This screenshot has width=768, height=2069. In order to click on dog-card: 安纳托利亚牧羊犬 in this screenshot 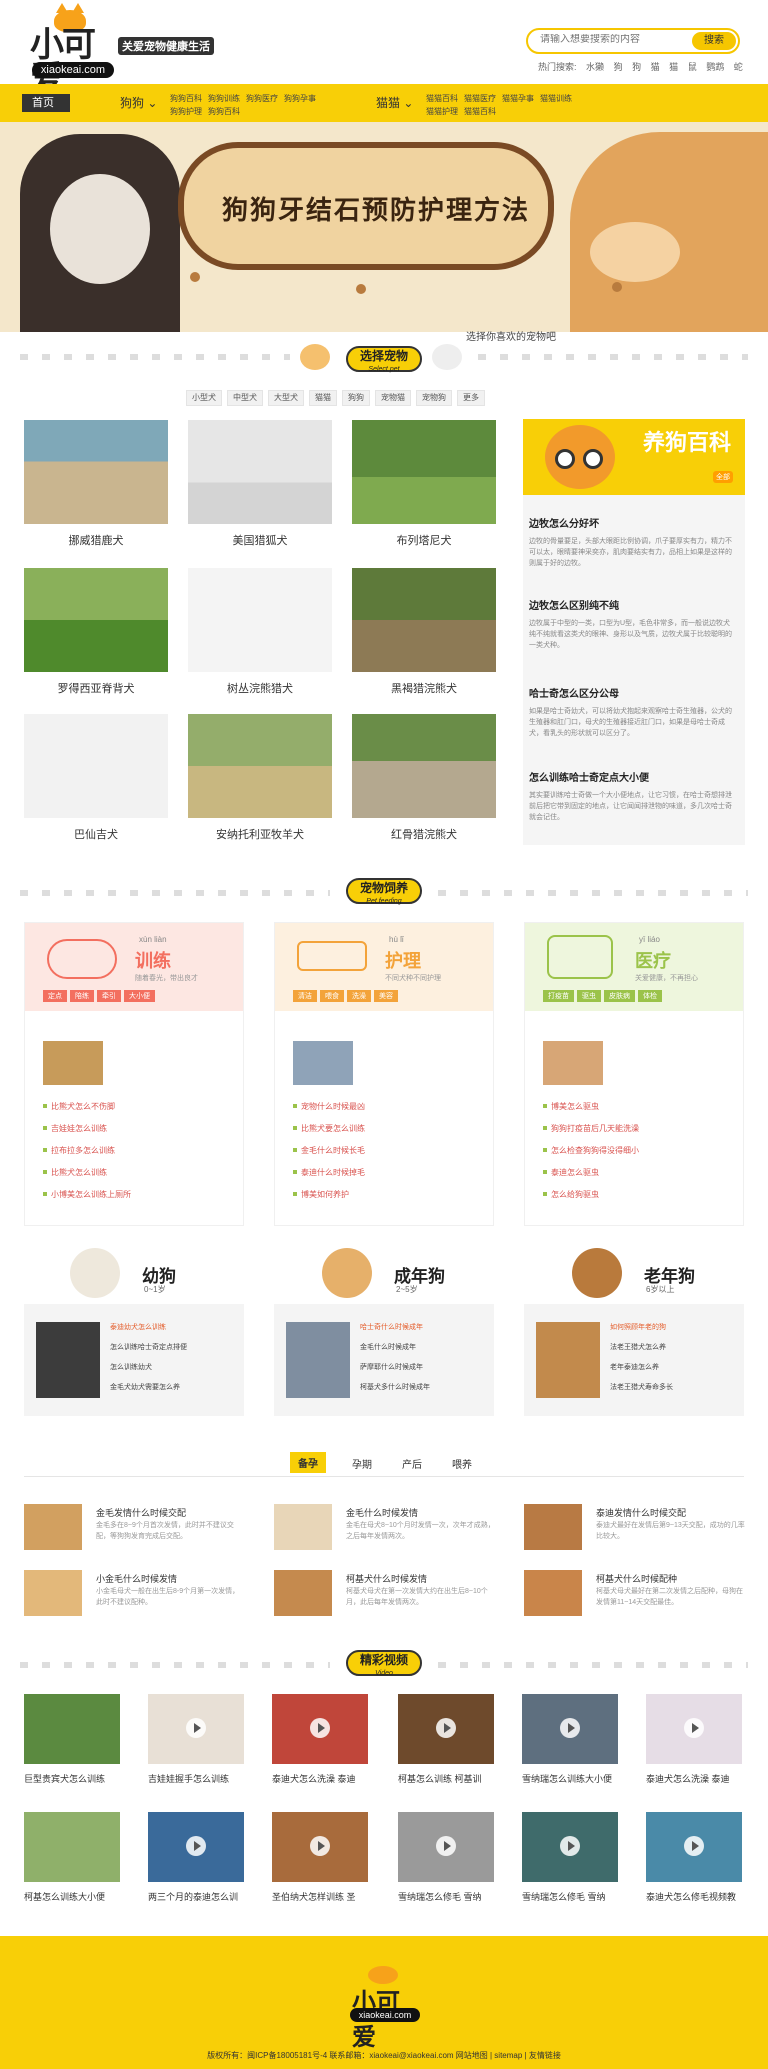, I will do `click(260, 778)`.